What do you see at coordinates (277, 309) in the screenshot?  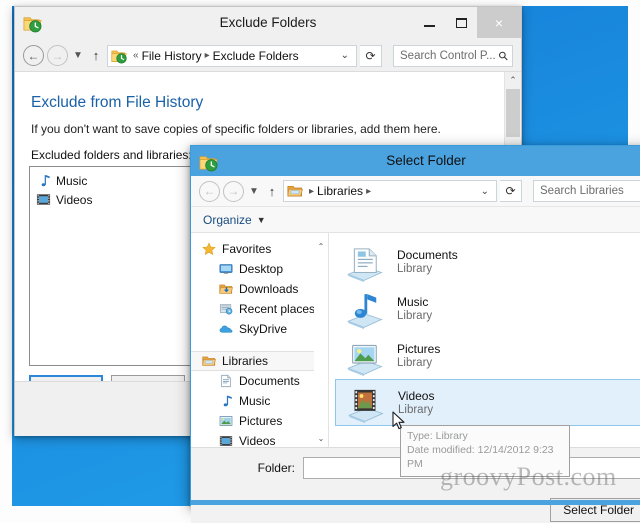 I see `sidebar-item-label: Recent places` at bounding box center [277, 309].